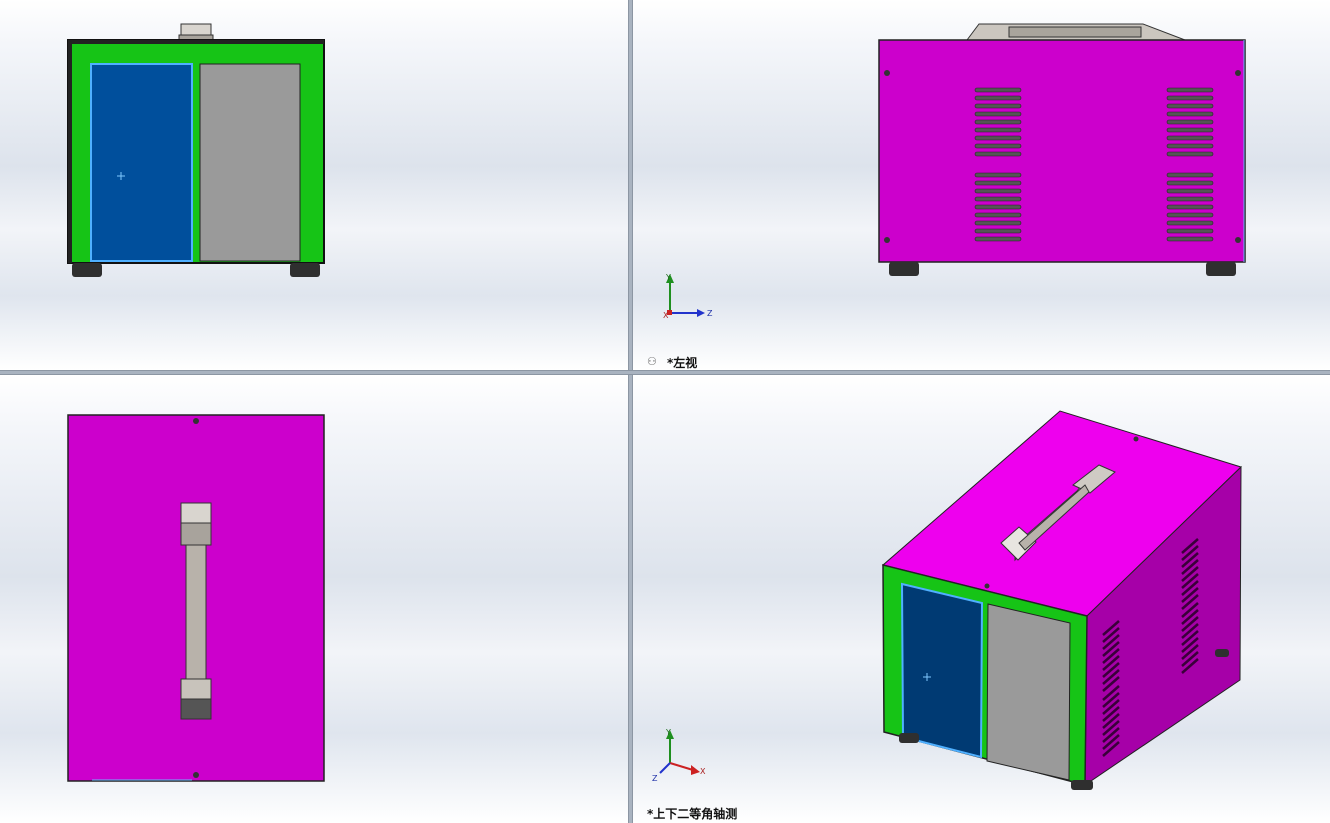 This screenshot has width=1330, height=823. I want to click on handle-end-bottom, so click(196, 689).